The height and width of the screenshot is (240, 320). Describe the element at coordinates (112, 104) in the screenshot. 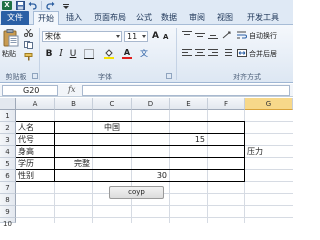

I see `column-header-c: C` at that location.